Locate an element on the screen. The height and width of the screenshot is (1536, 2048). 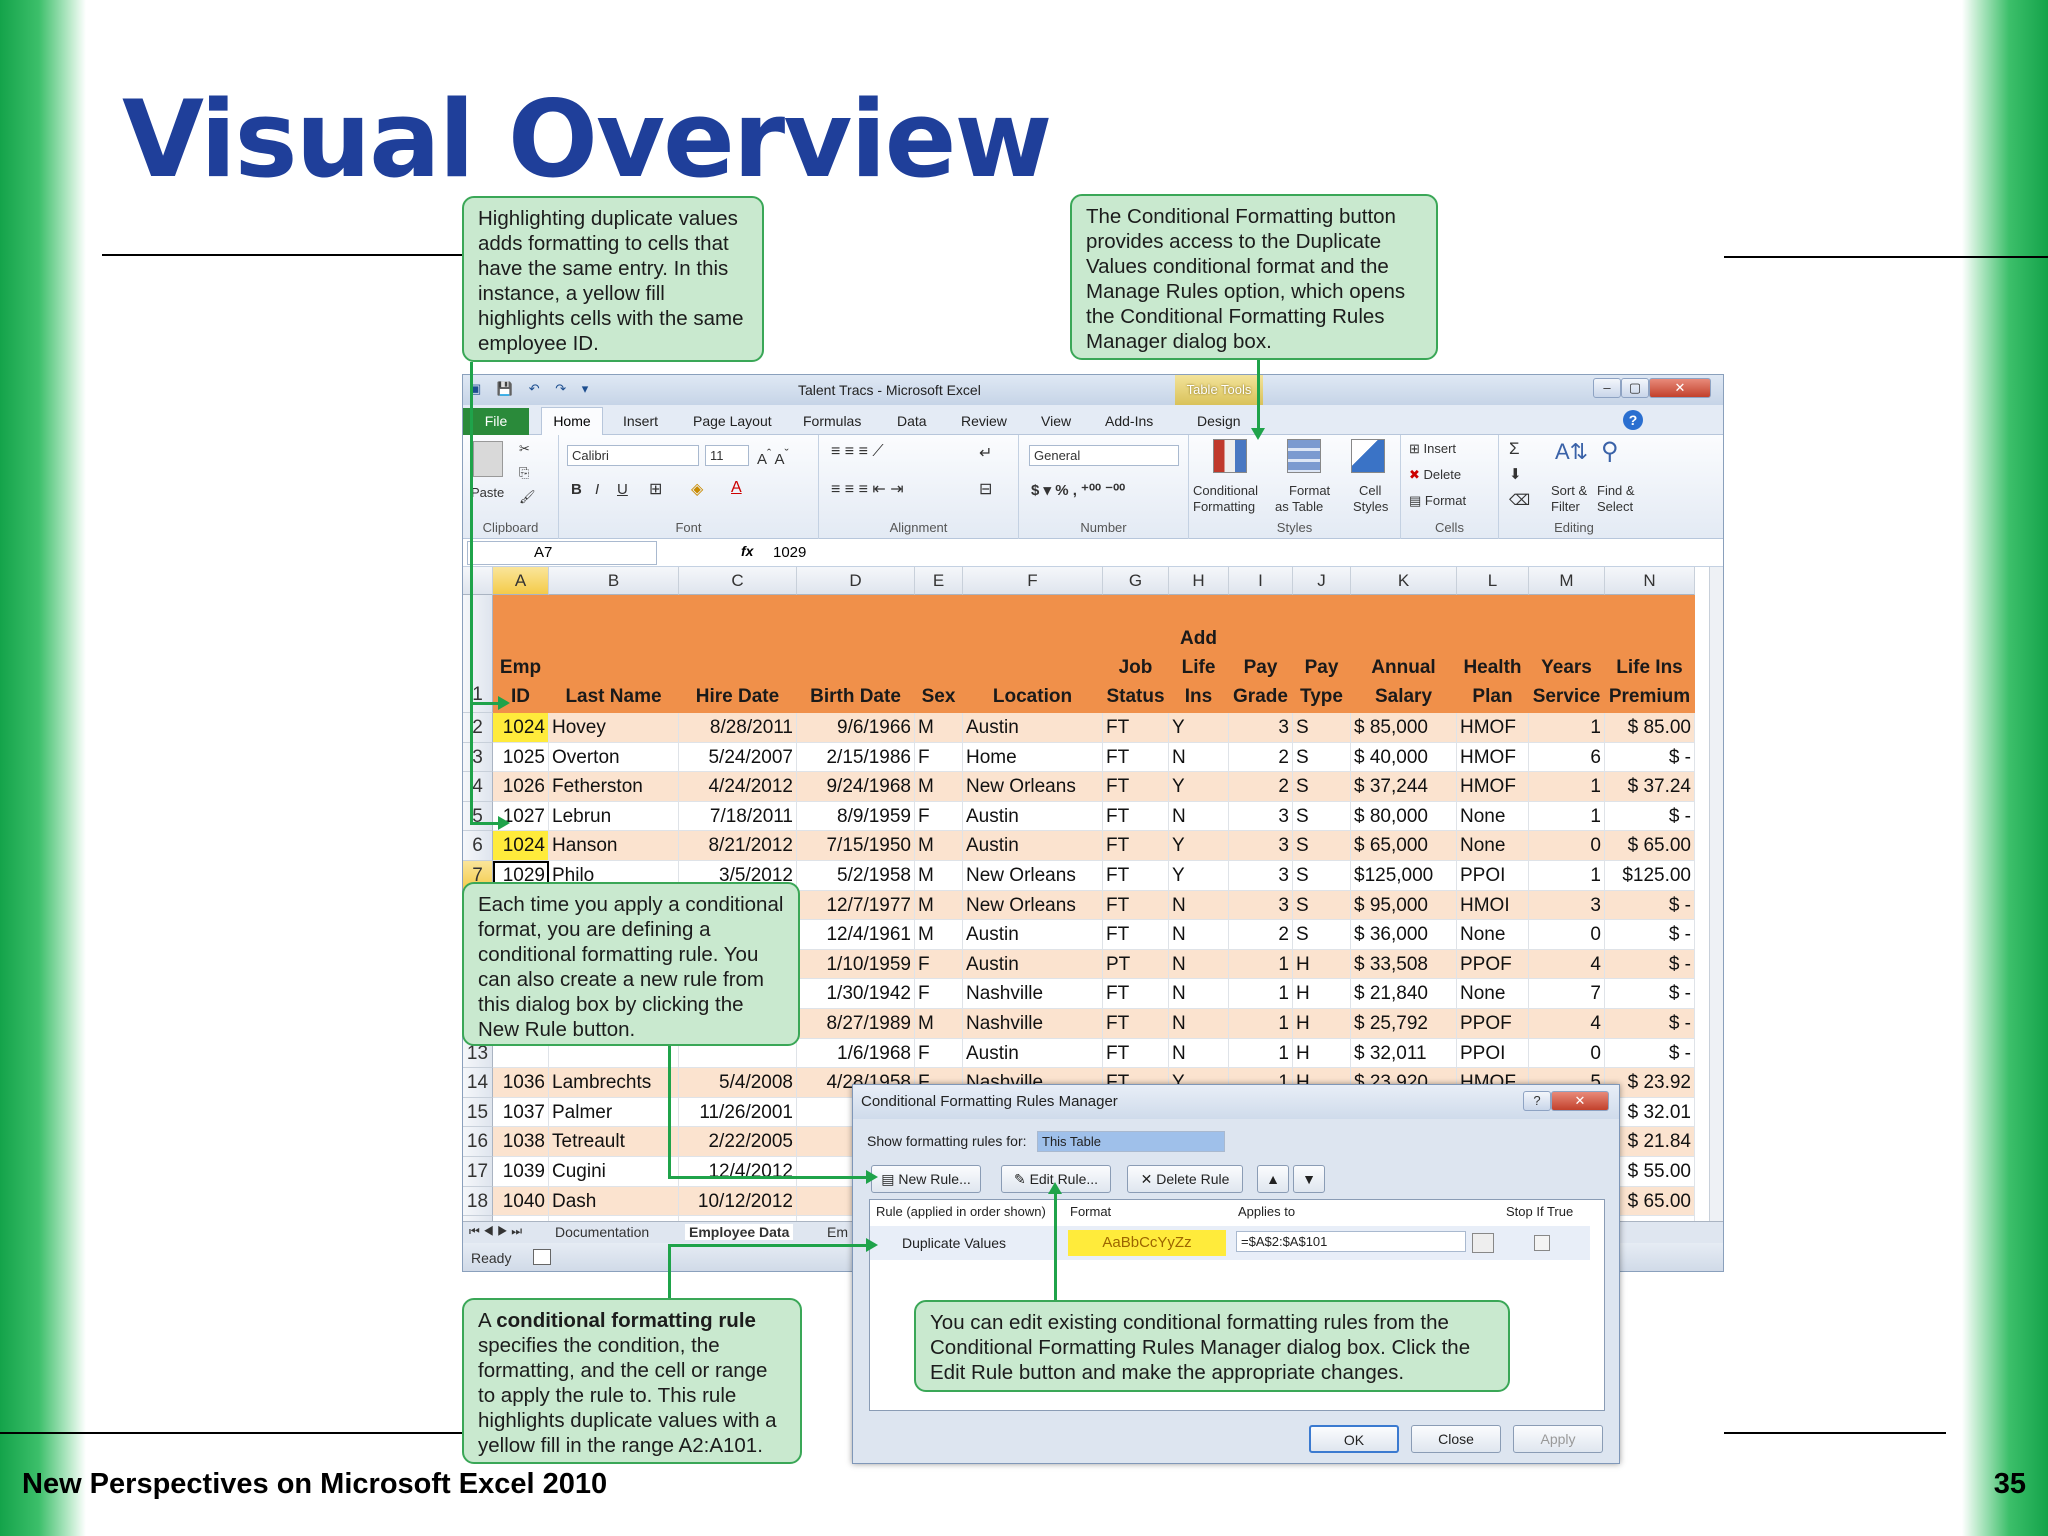
table-cell: 7/18/2011 is located at coordinates (738, 816).